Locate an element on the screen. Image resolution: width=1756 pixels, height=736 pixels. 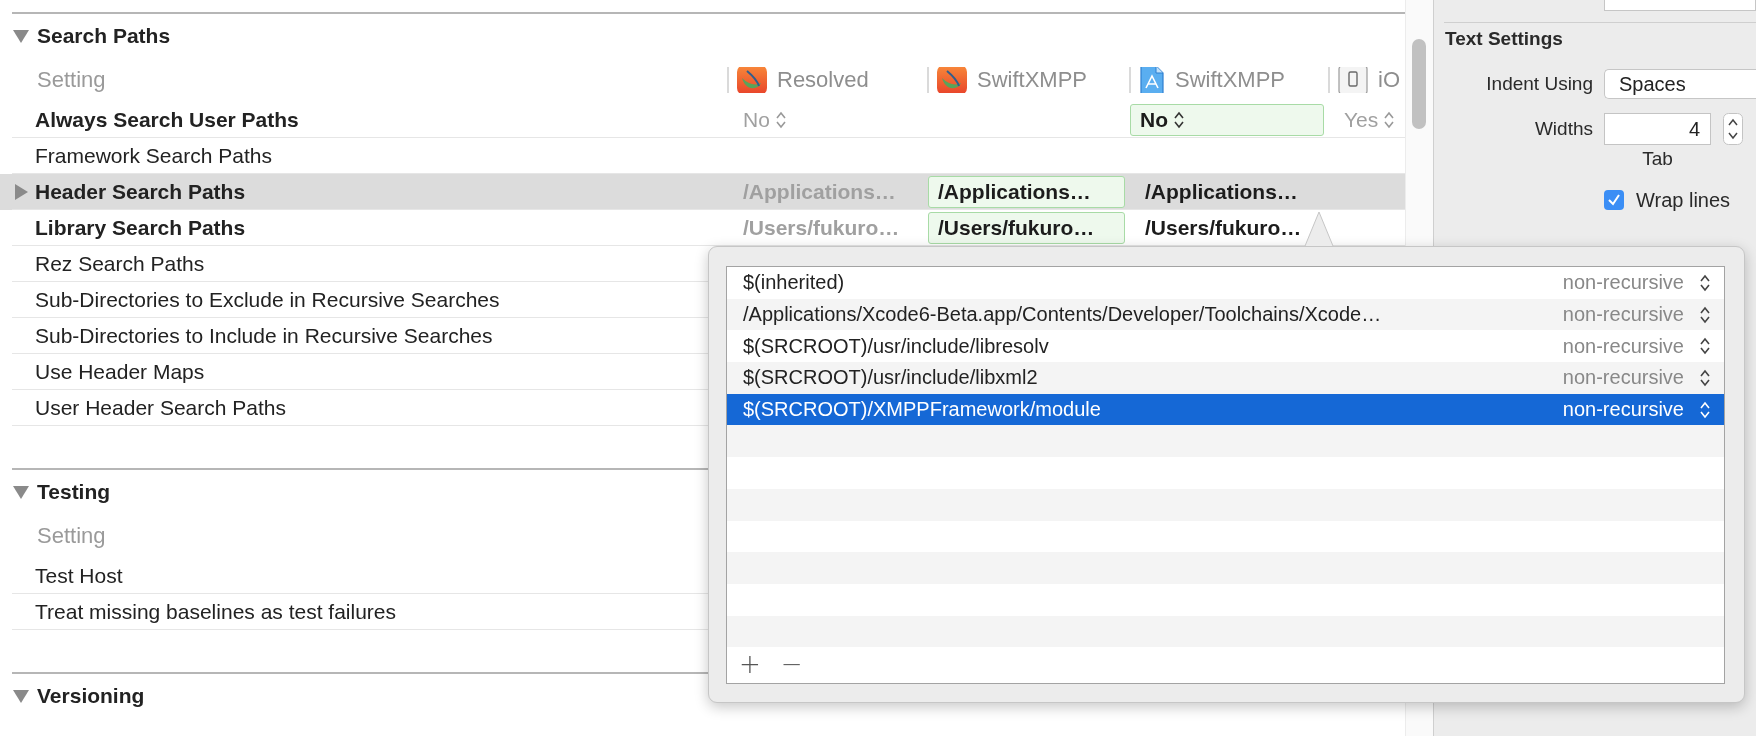
list-row: /Applications/Xcode6-Beta.app/Contents/Developer/Toolchains/Xcode… non-recursive is located at coordinates (1225, 314).